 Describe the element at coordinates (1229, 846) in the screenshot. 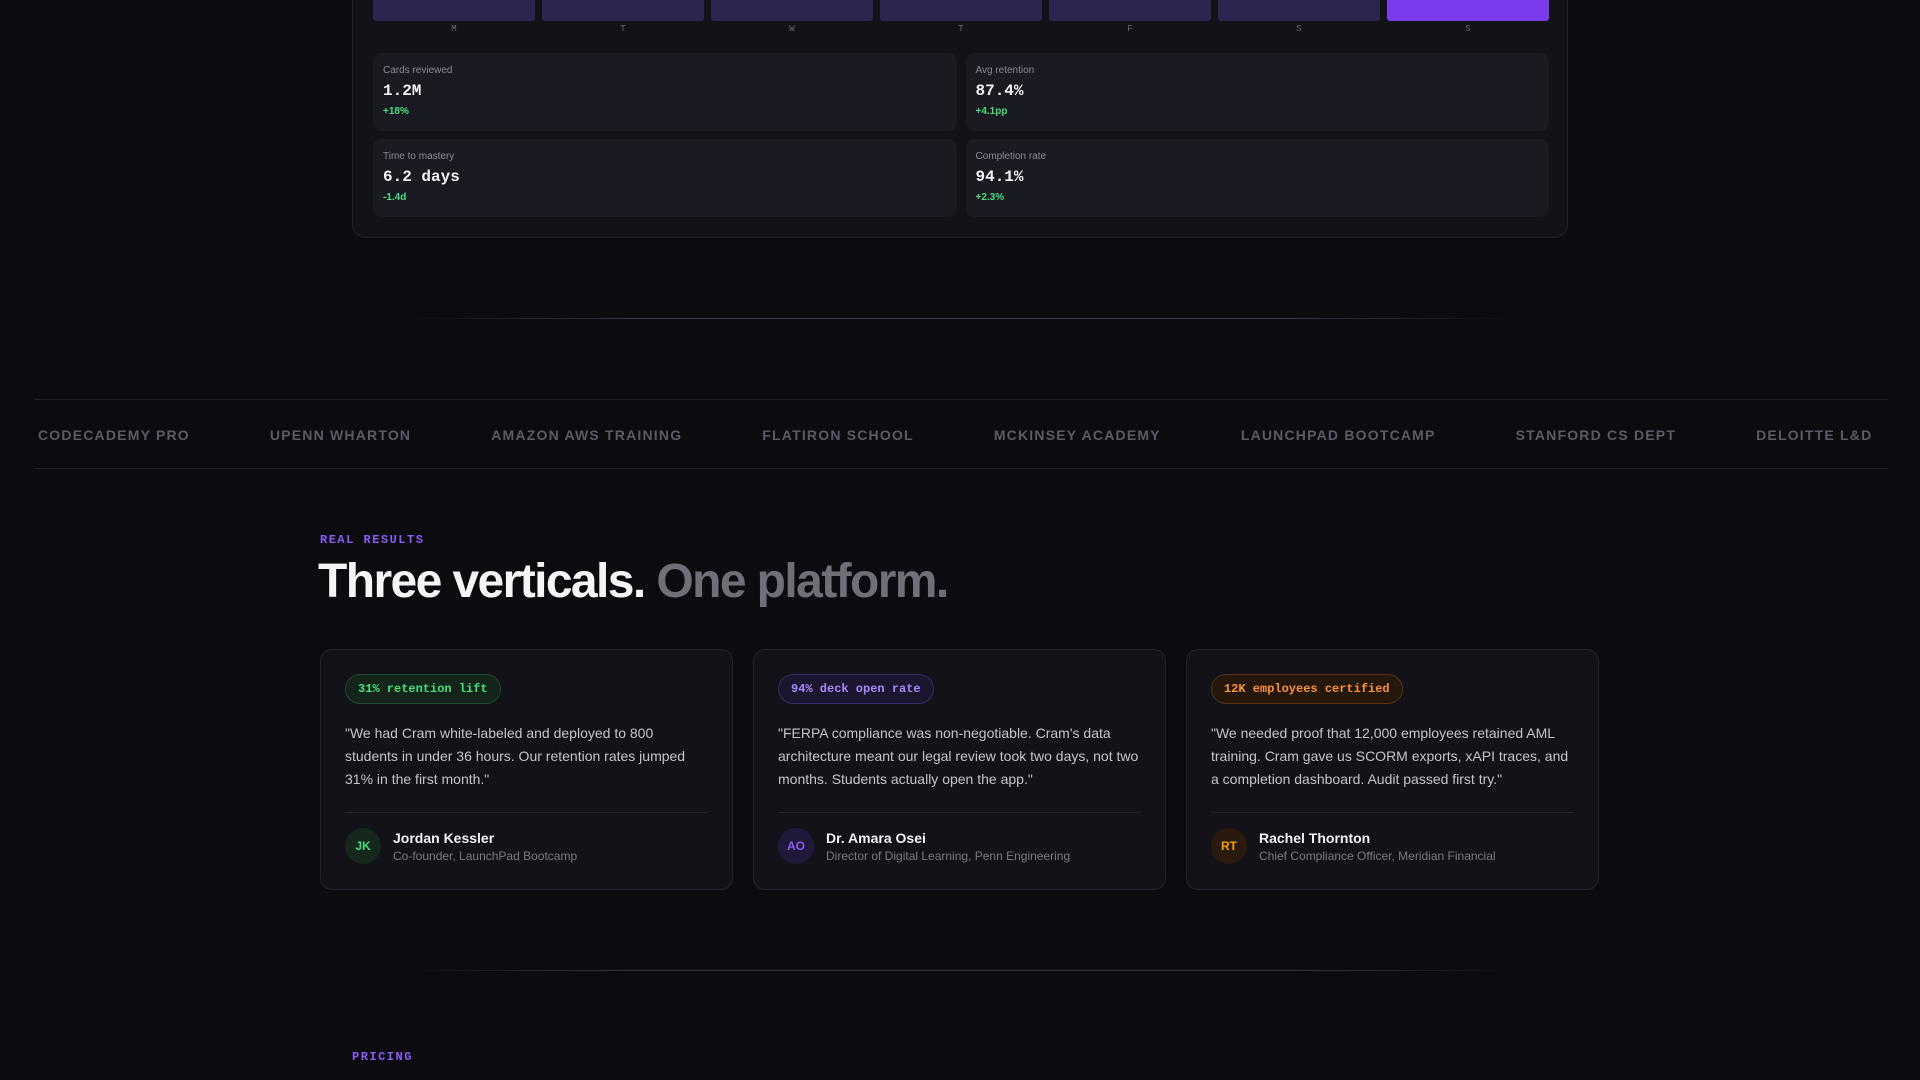

I see `avatar: RT` at that location.